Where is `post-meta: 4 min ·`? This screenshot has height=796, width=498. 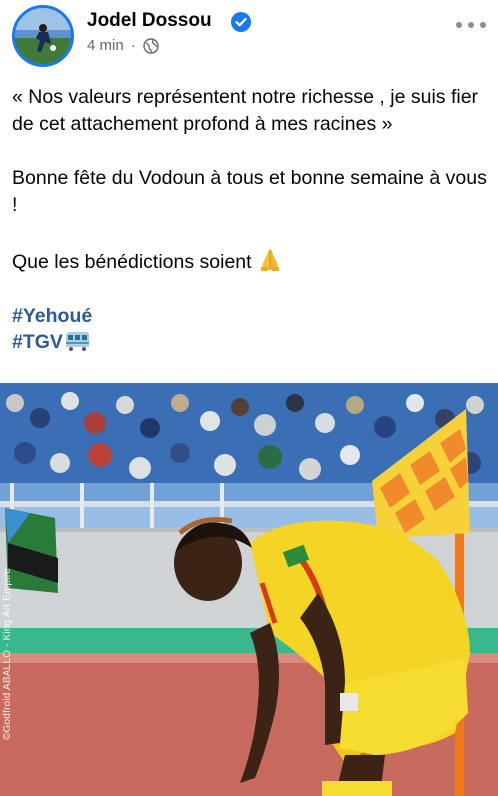
post-meta: 4 min · is located at coordinates (123, 45).